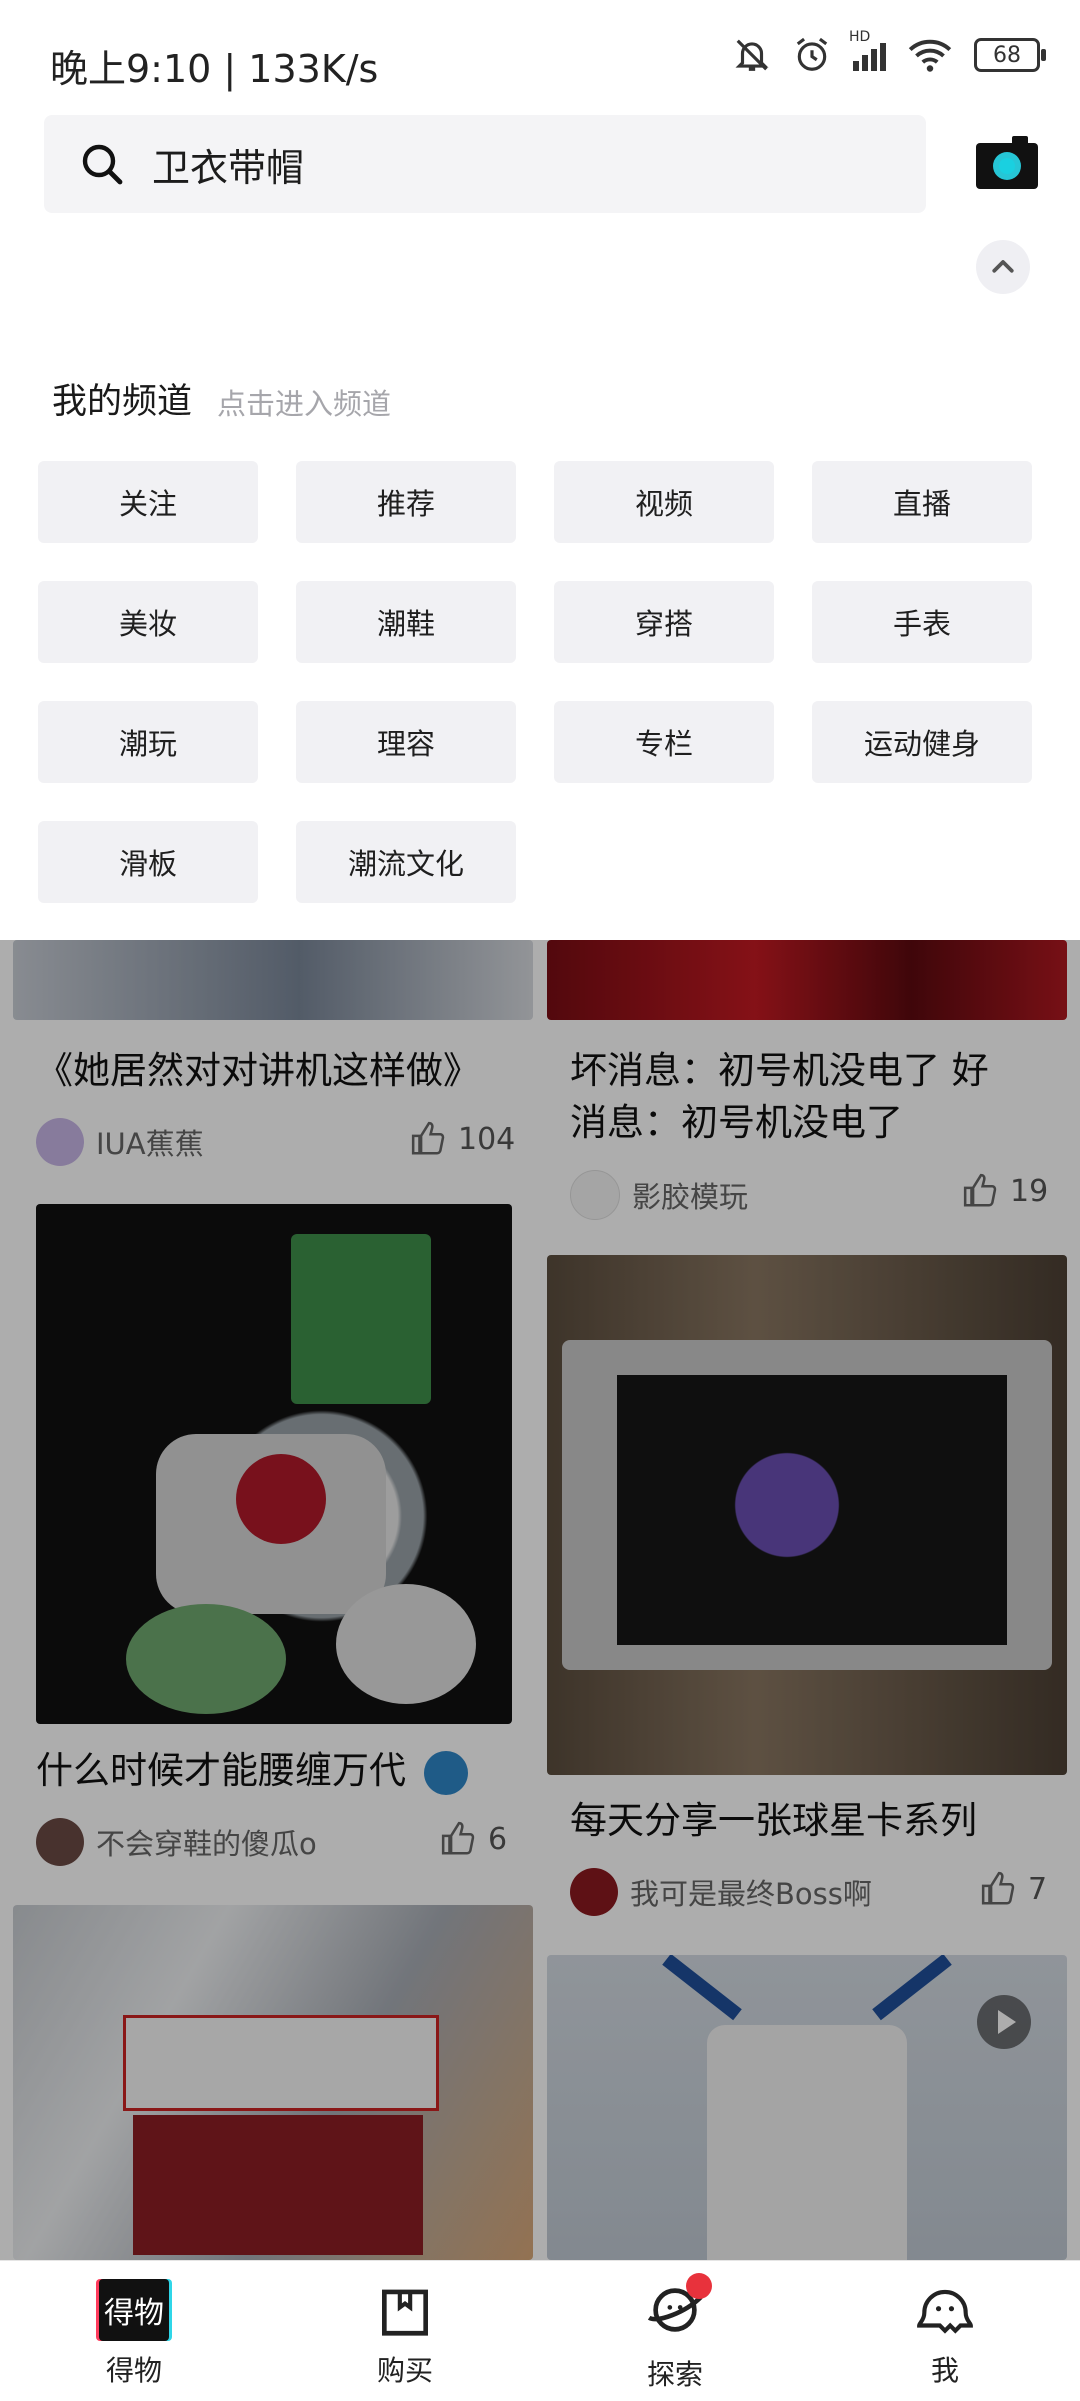 This screenshot has width=1080, height=2401. What do you see at coordinates (664, 742) in the screenshot?
I see `channel-chip-columns: 专栏` at bounding box center [664, 742].